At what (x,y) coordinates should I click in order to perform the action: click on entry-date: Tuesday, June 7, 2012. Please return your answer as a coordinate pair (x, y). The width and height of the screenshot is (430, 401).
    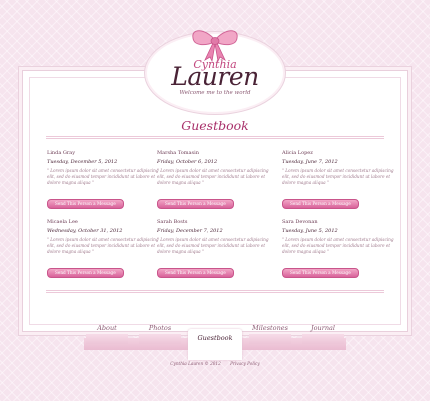
    Looking at the image, I should click on (310, 162).